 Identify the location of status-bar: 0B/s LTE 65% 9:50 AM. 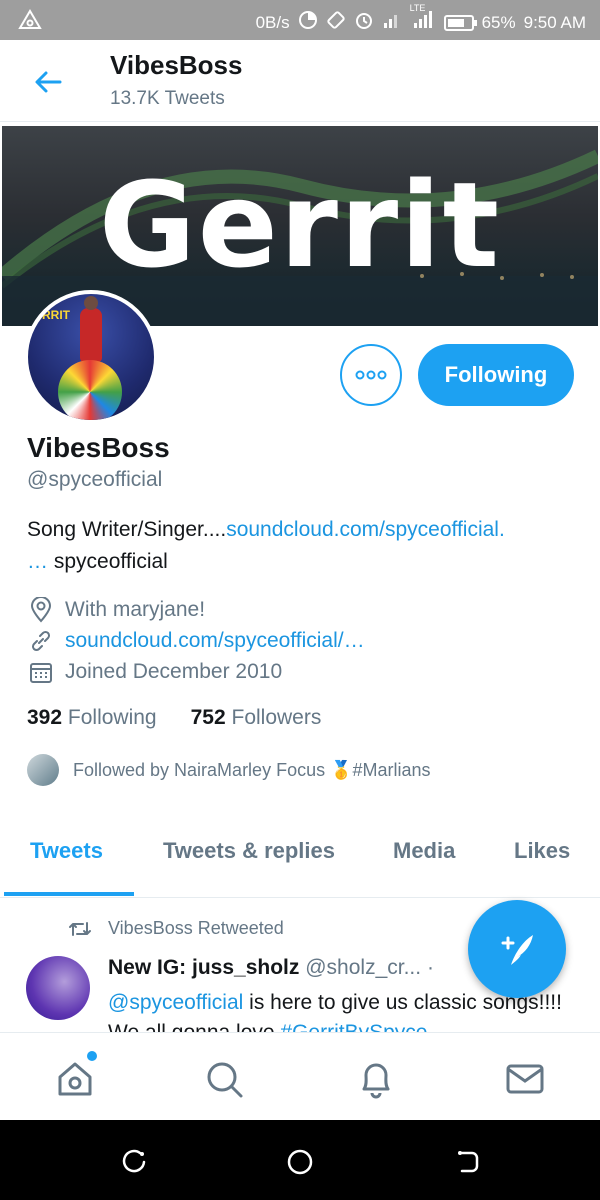
(300, 20).